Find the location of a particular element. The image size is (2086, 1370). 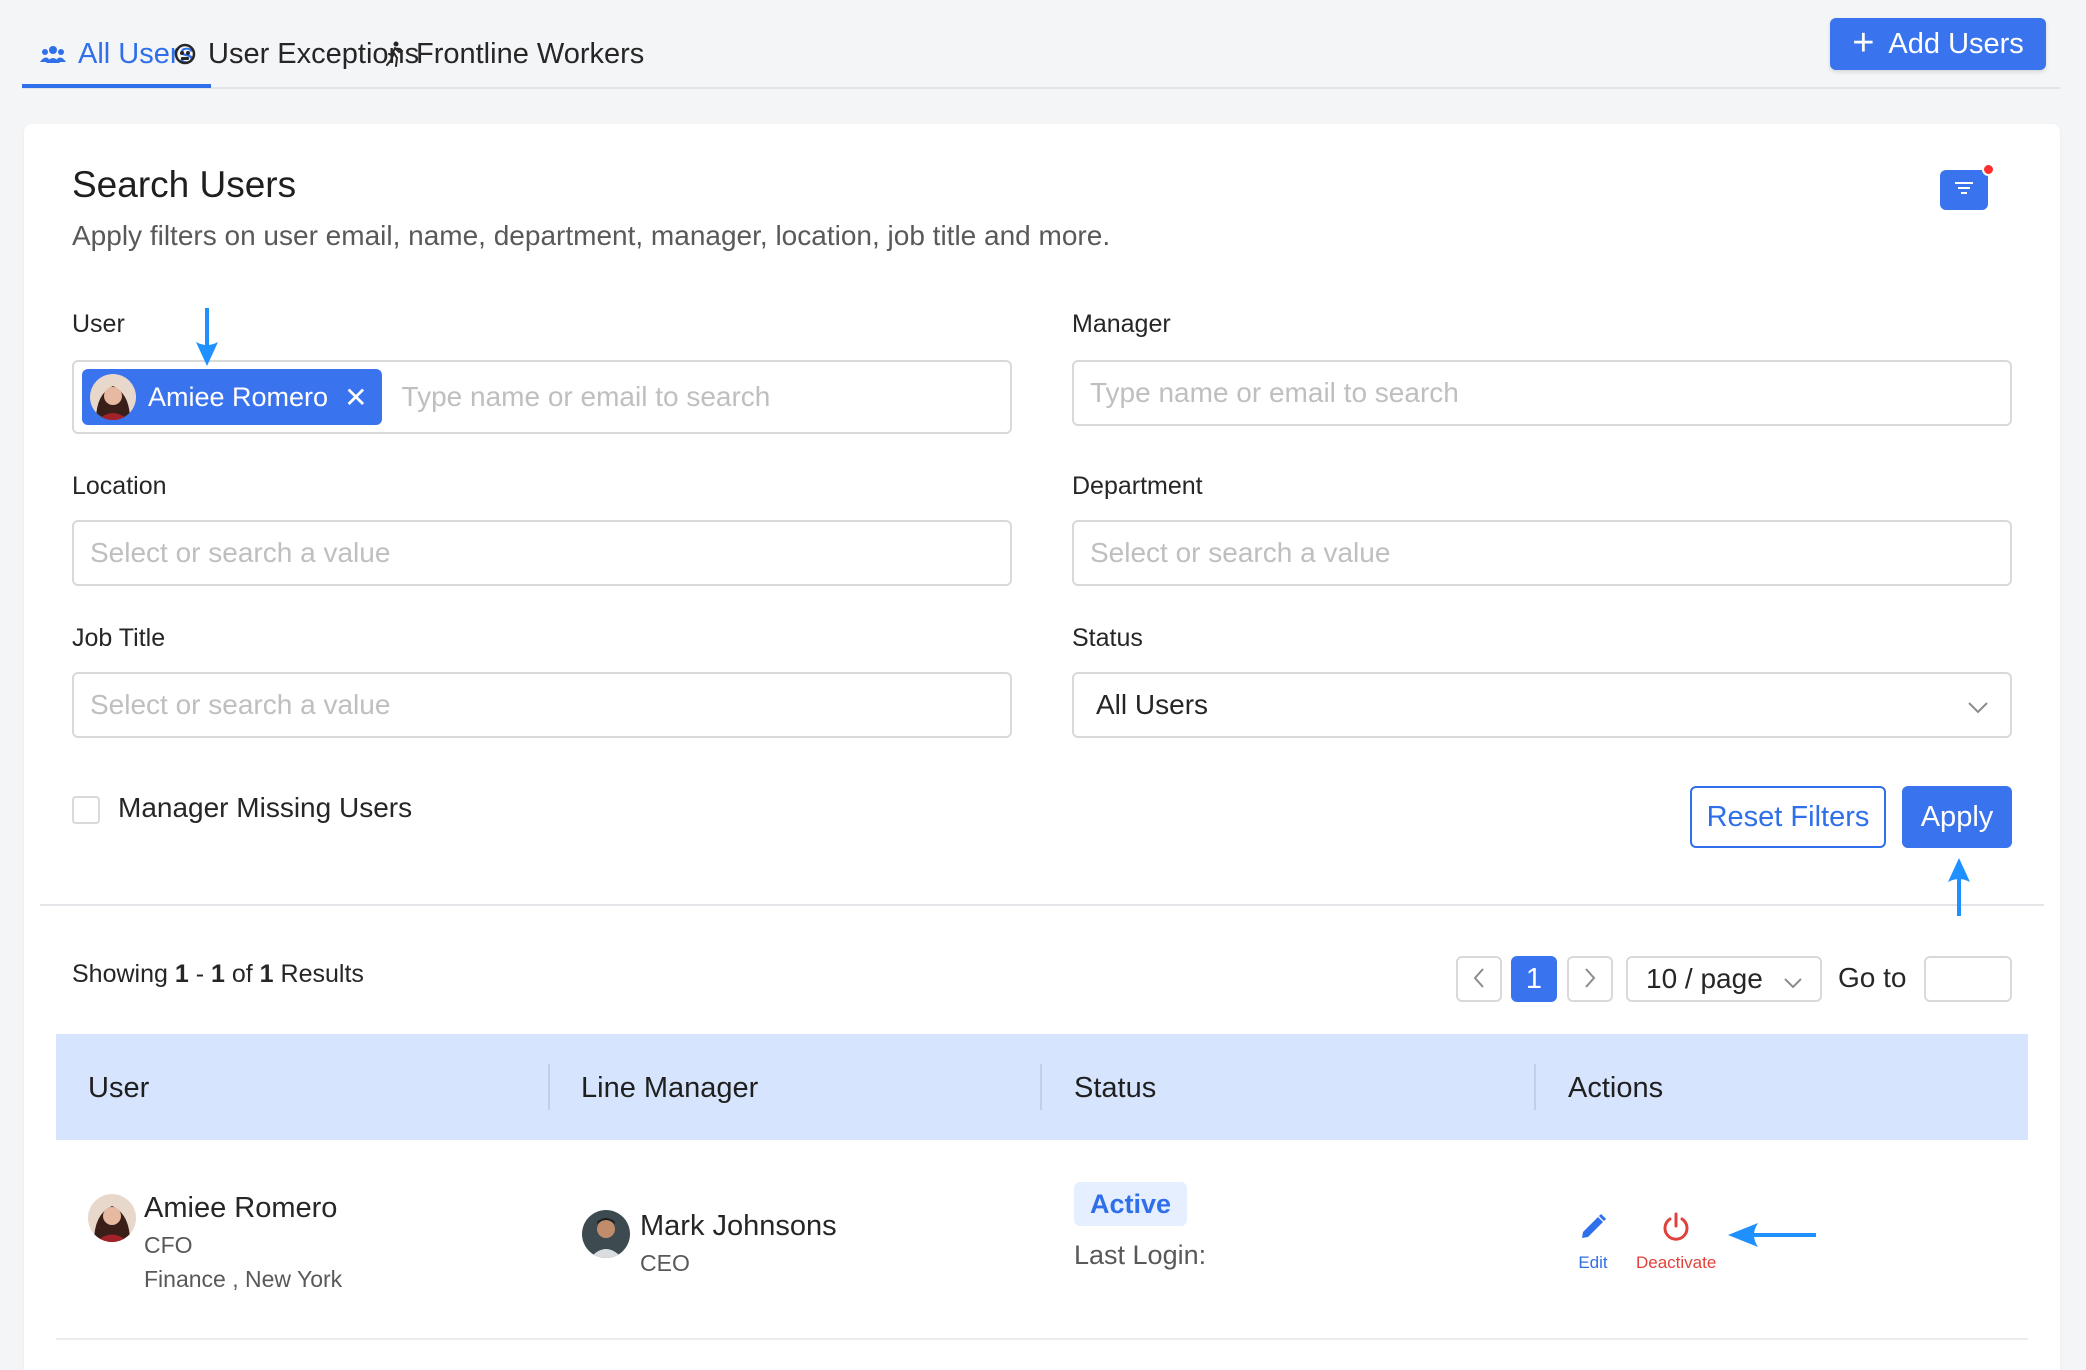

exception-icon is located at coordinates (185, 54).